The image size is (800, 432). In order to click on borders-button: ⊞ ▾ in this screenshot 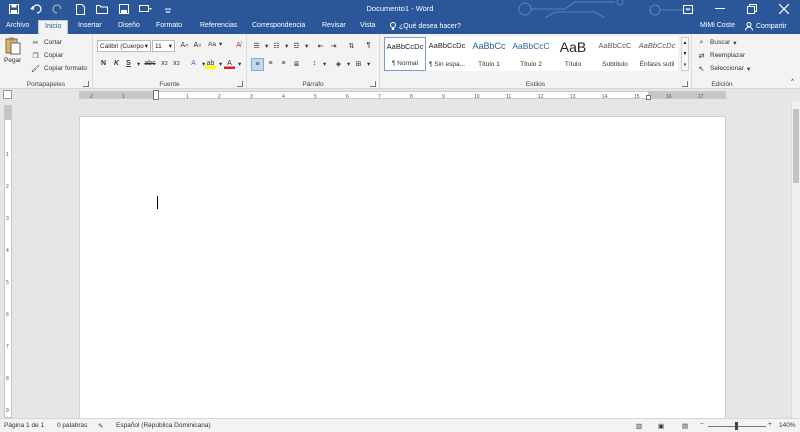, I will do `click(362, 63)`.